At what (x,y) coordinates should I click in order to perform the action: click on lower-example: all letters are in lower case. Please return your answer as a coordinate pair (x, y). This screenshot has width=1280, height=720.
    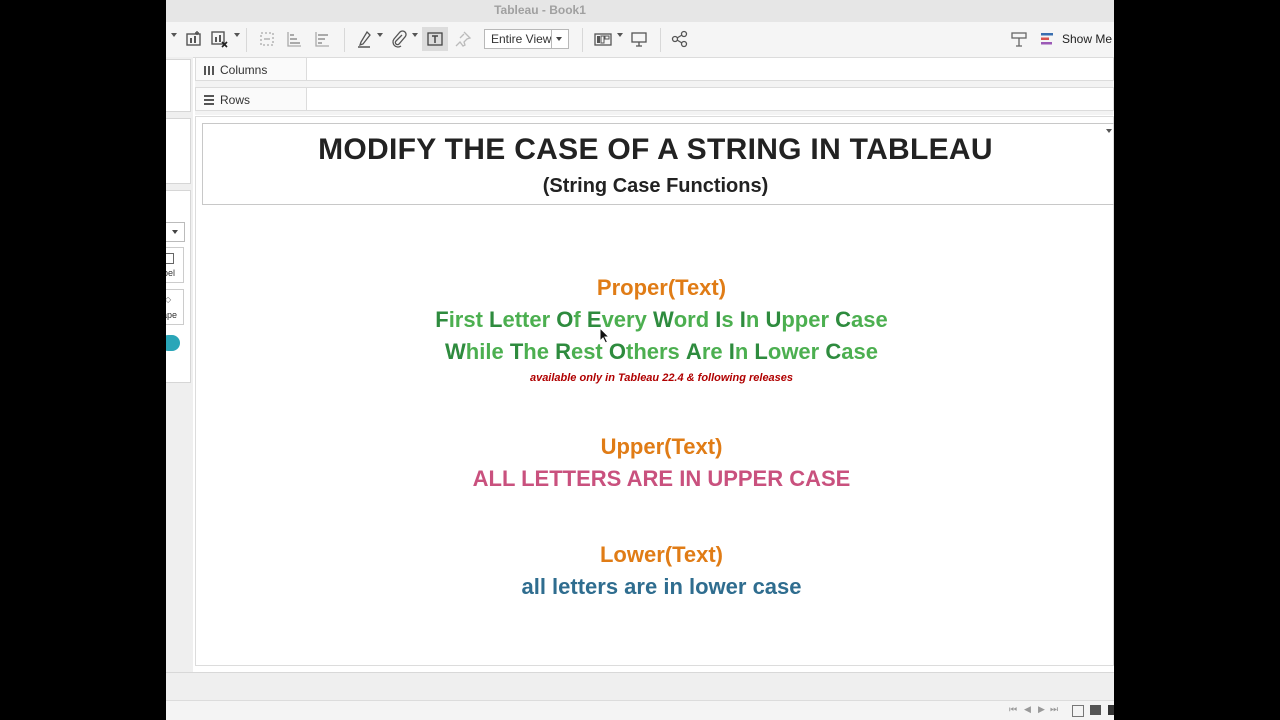
    Looking at the image, I should click on (661, 586).